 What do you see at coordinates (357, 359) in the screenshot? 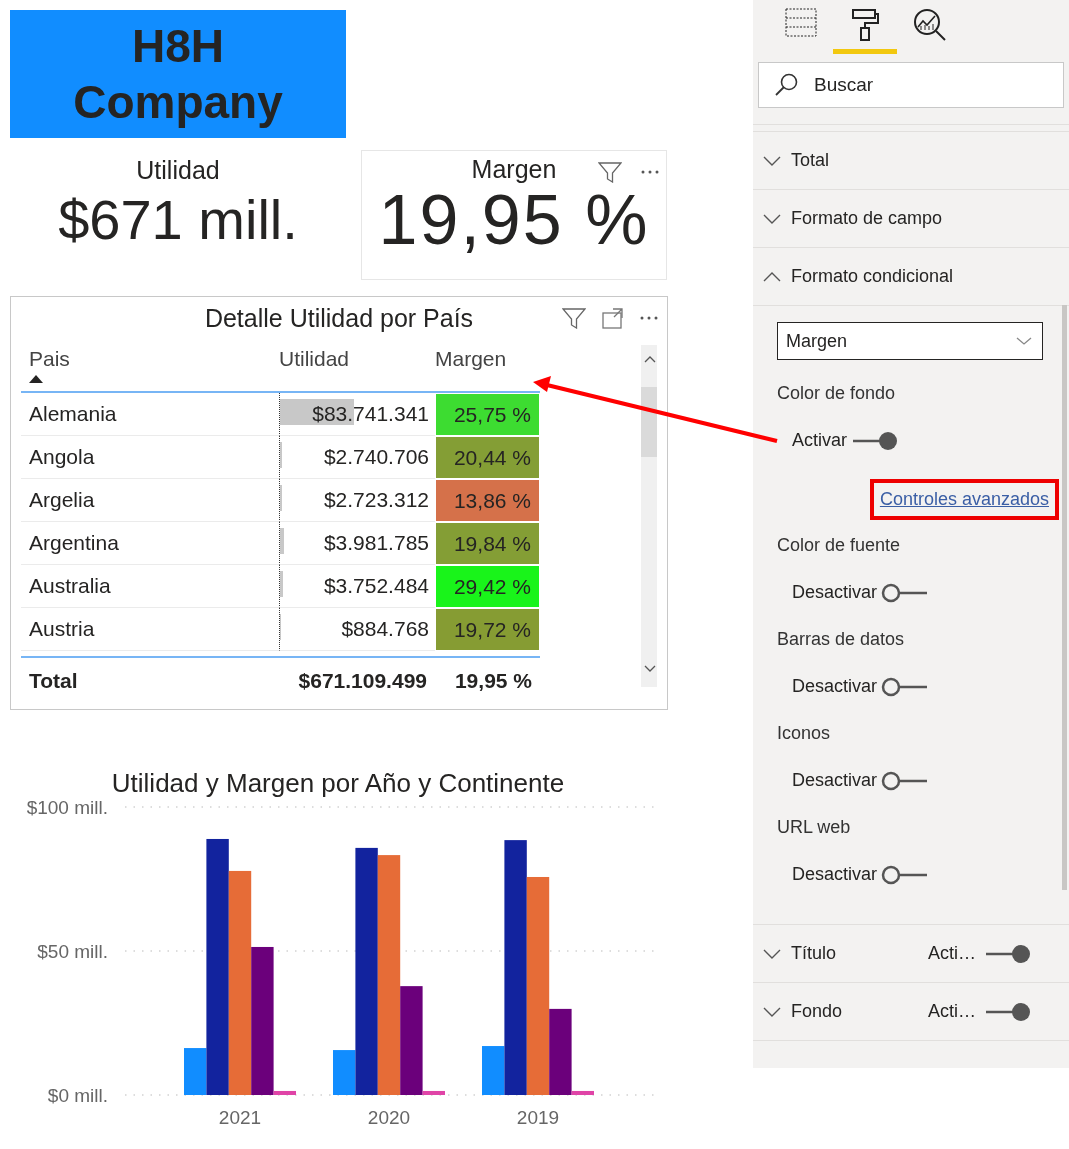
I see `column-header: Utilidad` at bounding box center [357, 359].